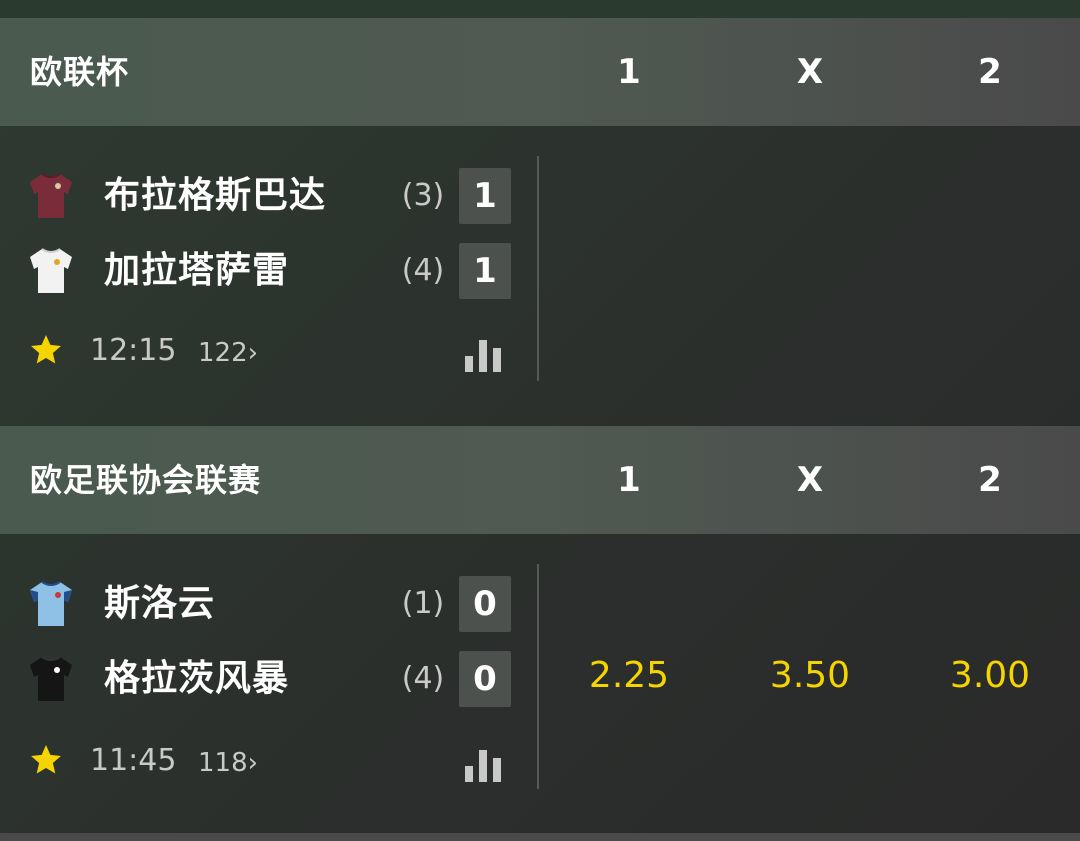  What do you see at coordinates (80, 72) in the screenshot?
I see `league-name: 欧联杯` at bounding box center [80, 72].